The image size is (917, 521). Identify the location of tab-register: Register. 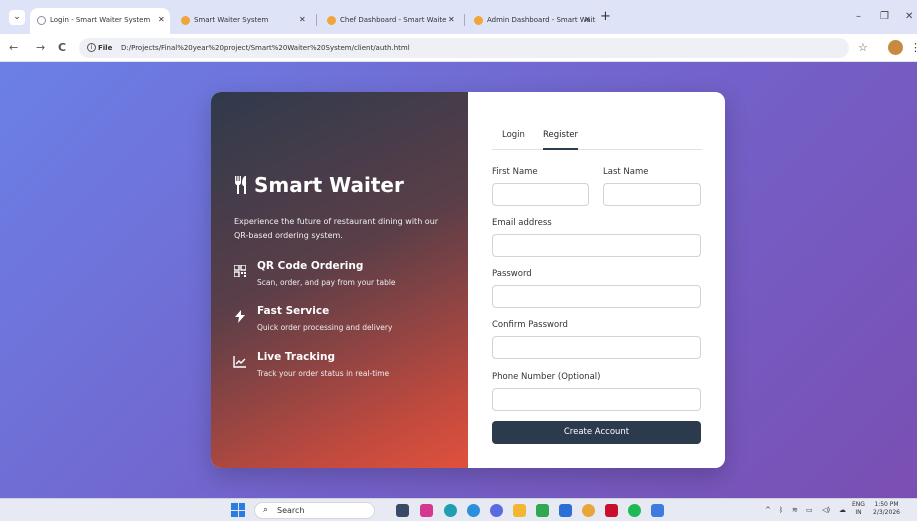
(560, 139).